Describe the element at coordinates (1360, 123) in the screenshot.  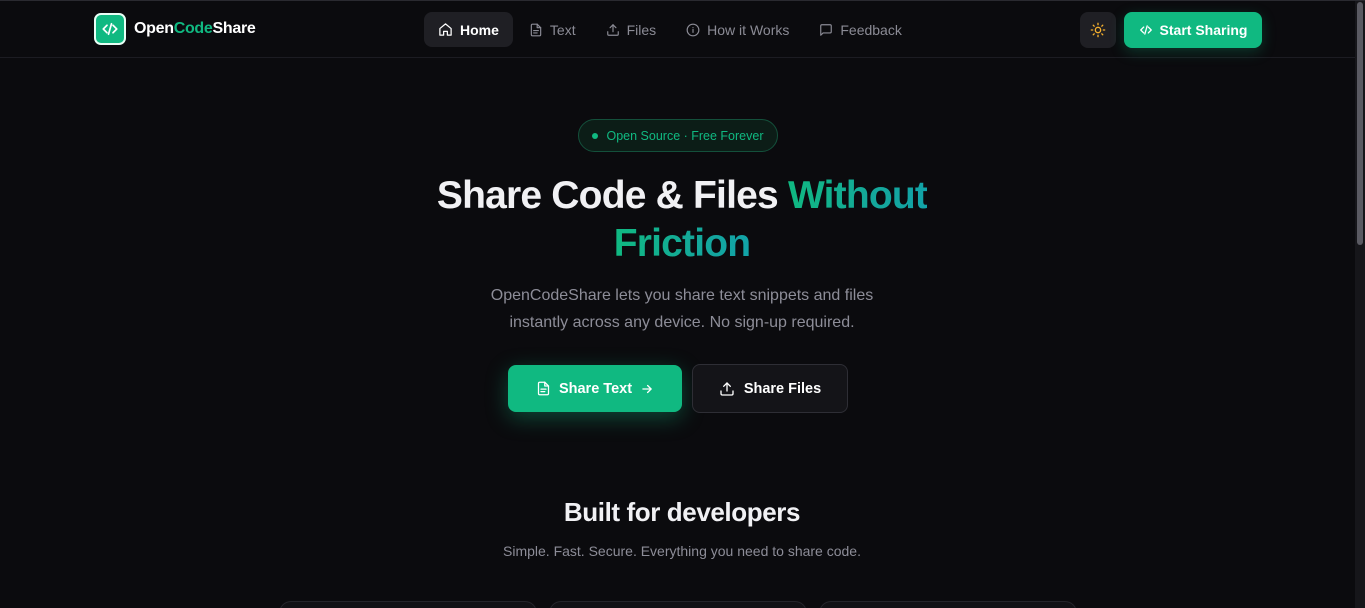
I see `scrollbar-thumb` at that location.